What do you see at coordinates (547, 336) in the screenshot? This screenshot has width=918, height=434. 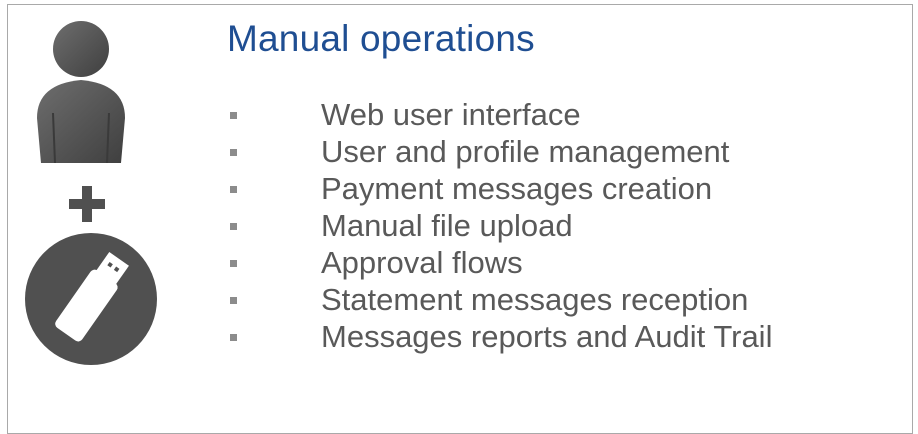 I see `list-item-label: Messages reports and Audit Trail` at bounding box center [547, 336].